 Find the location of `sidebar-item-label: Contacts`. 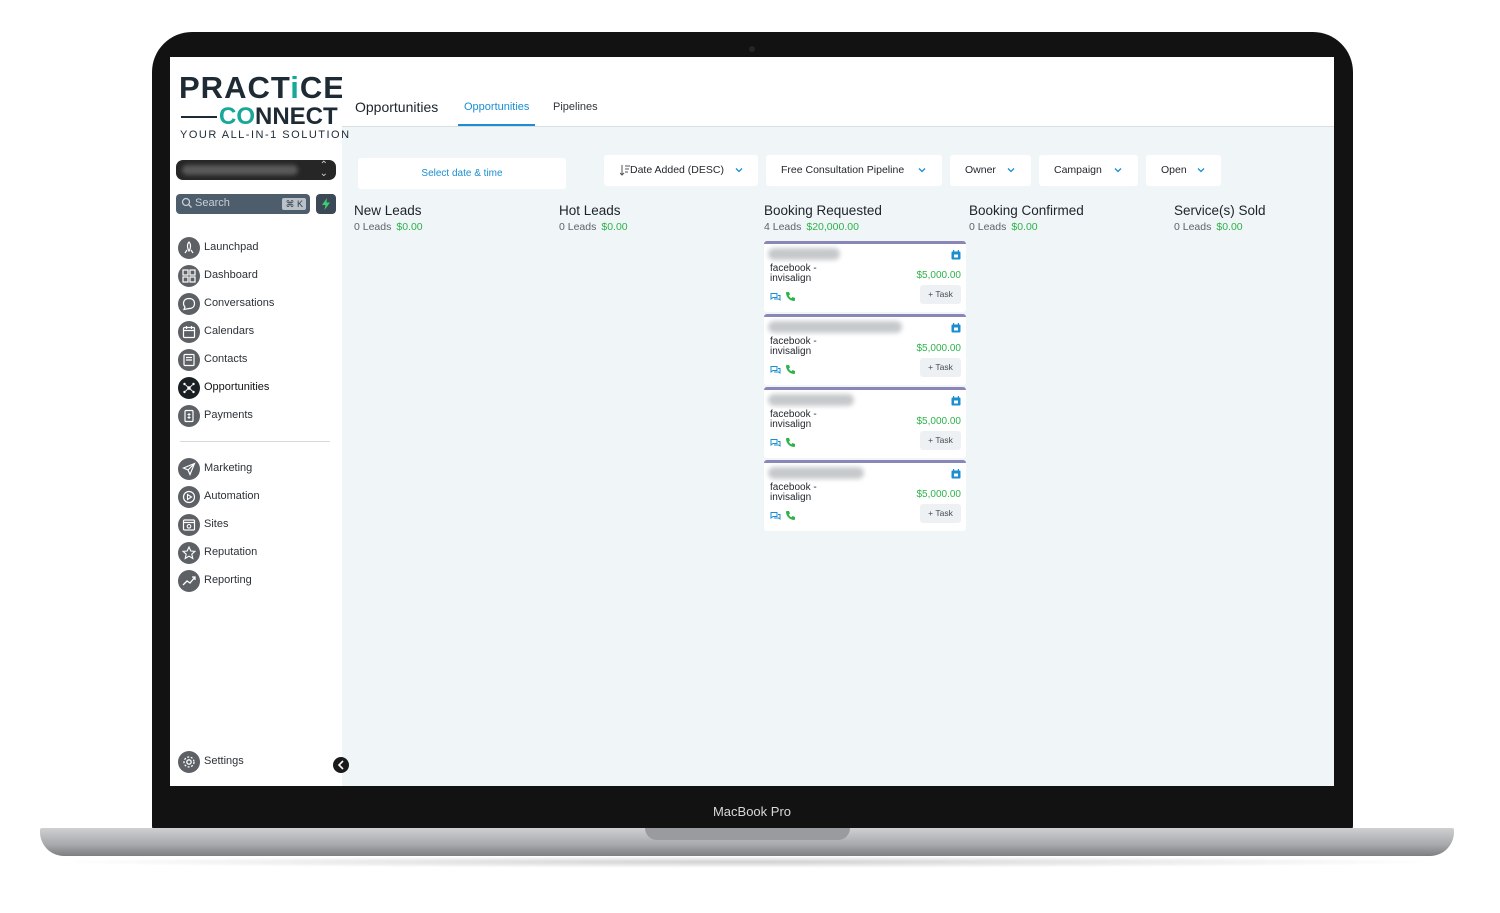

sidebar-item-label: Contacts is located at coordinates (226, 359).